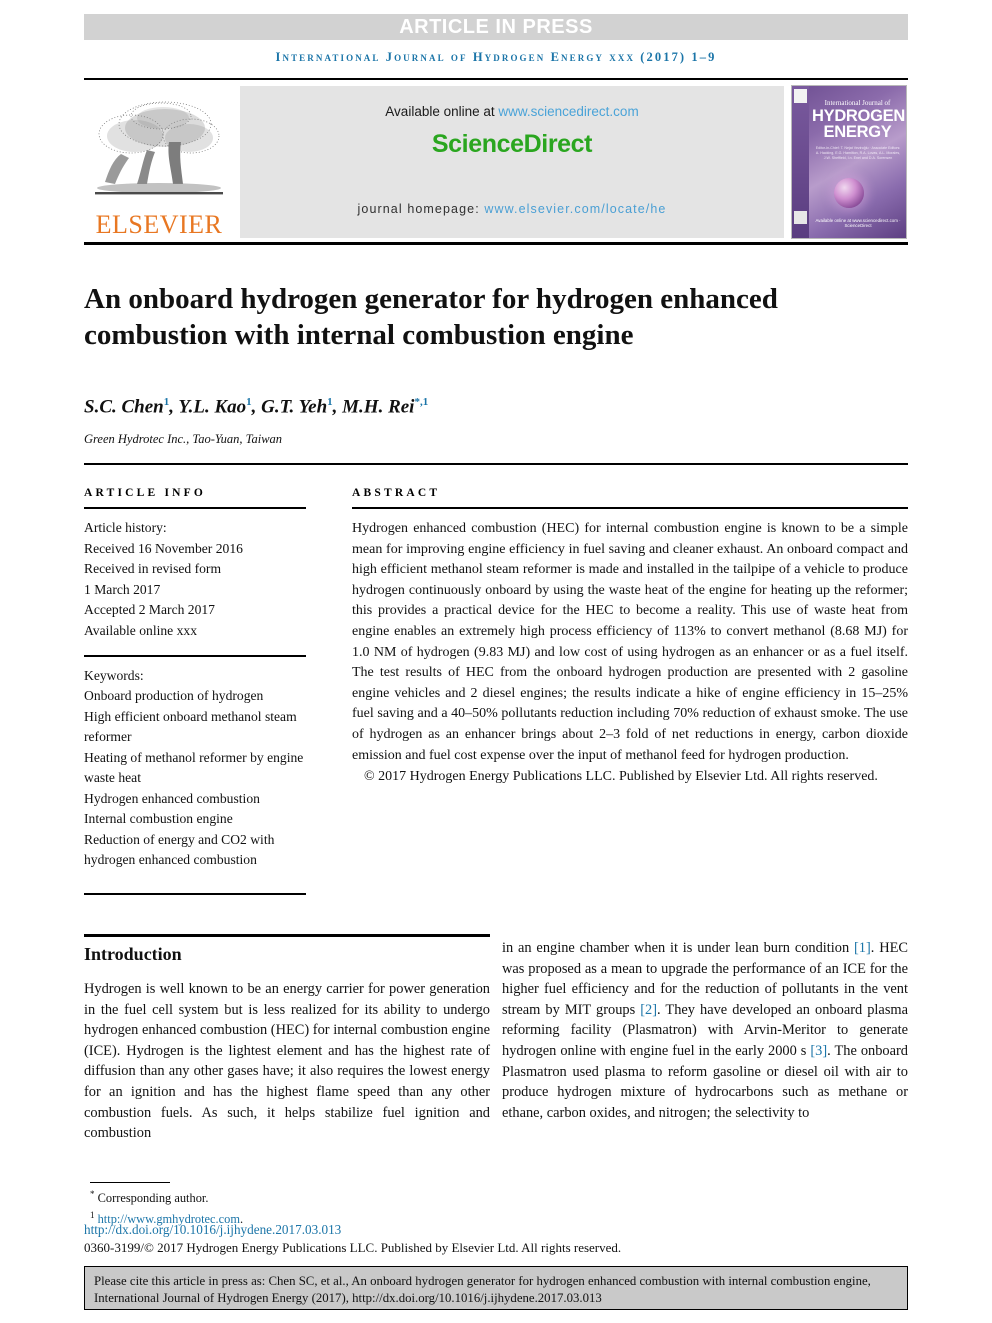  I want to click on article-in-press-banner: ARTICLE IN PRESS, so click(496, 27).